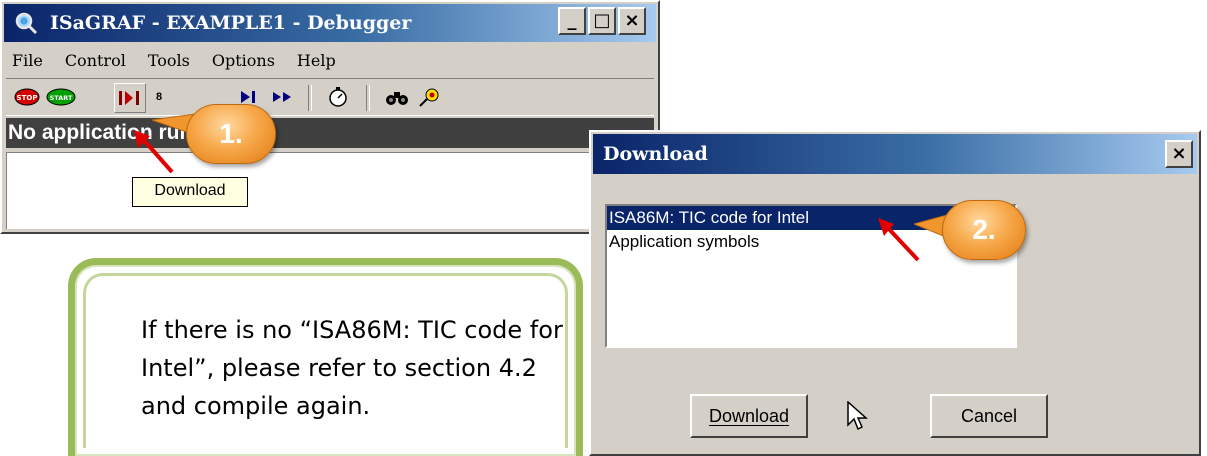 The image size is (1207, 456). What do you see at coordinates (330, 133) in the screenshot?
I see `status-bar: No application running` at bounding box center [330, 133].